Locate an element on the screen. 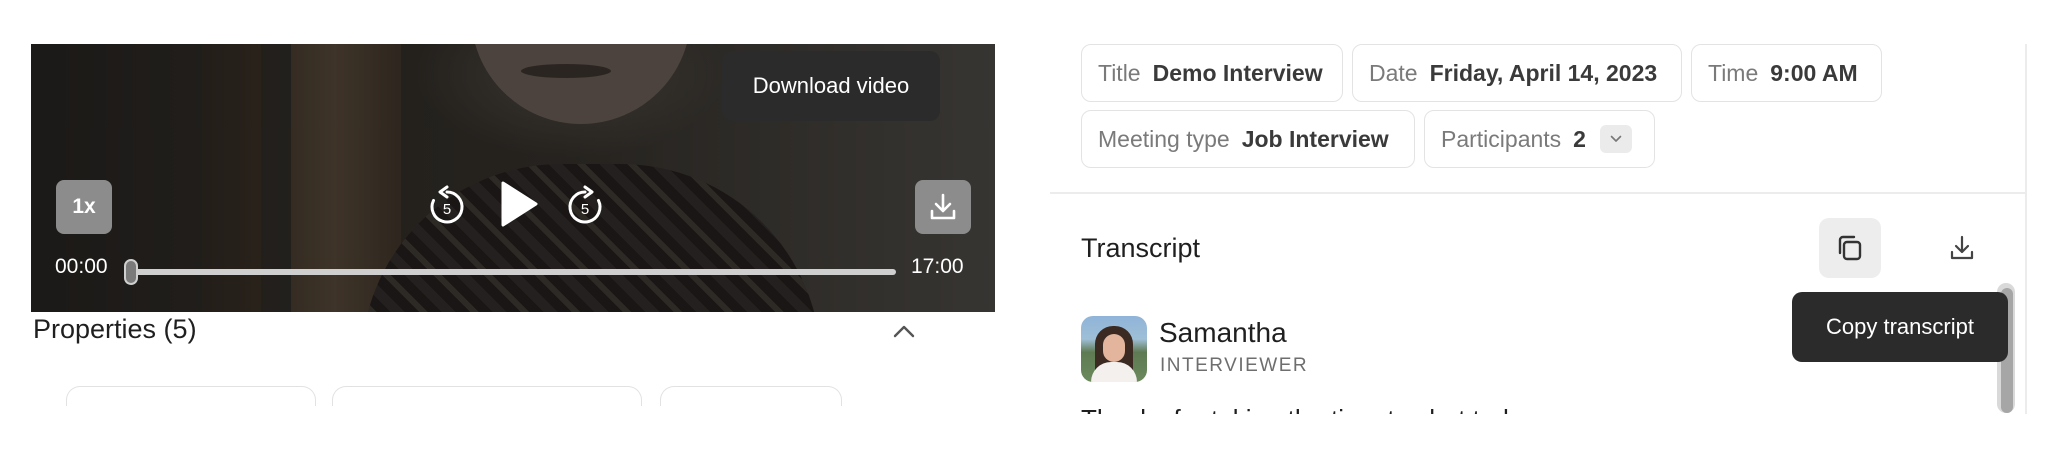  copy-icon is located at coordinates (1850, 248).